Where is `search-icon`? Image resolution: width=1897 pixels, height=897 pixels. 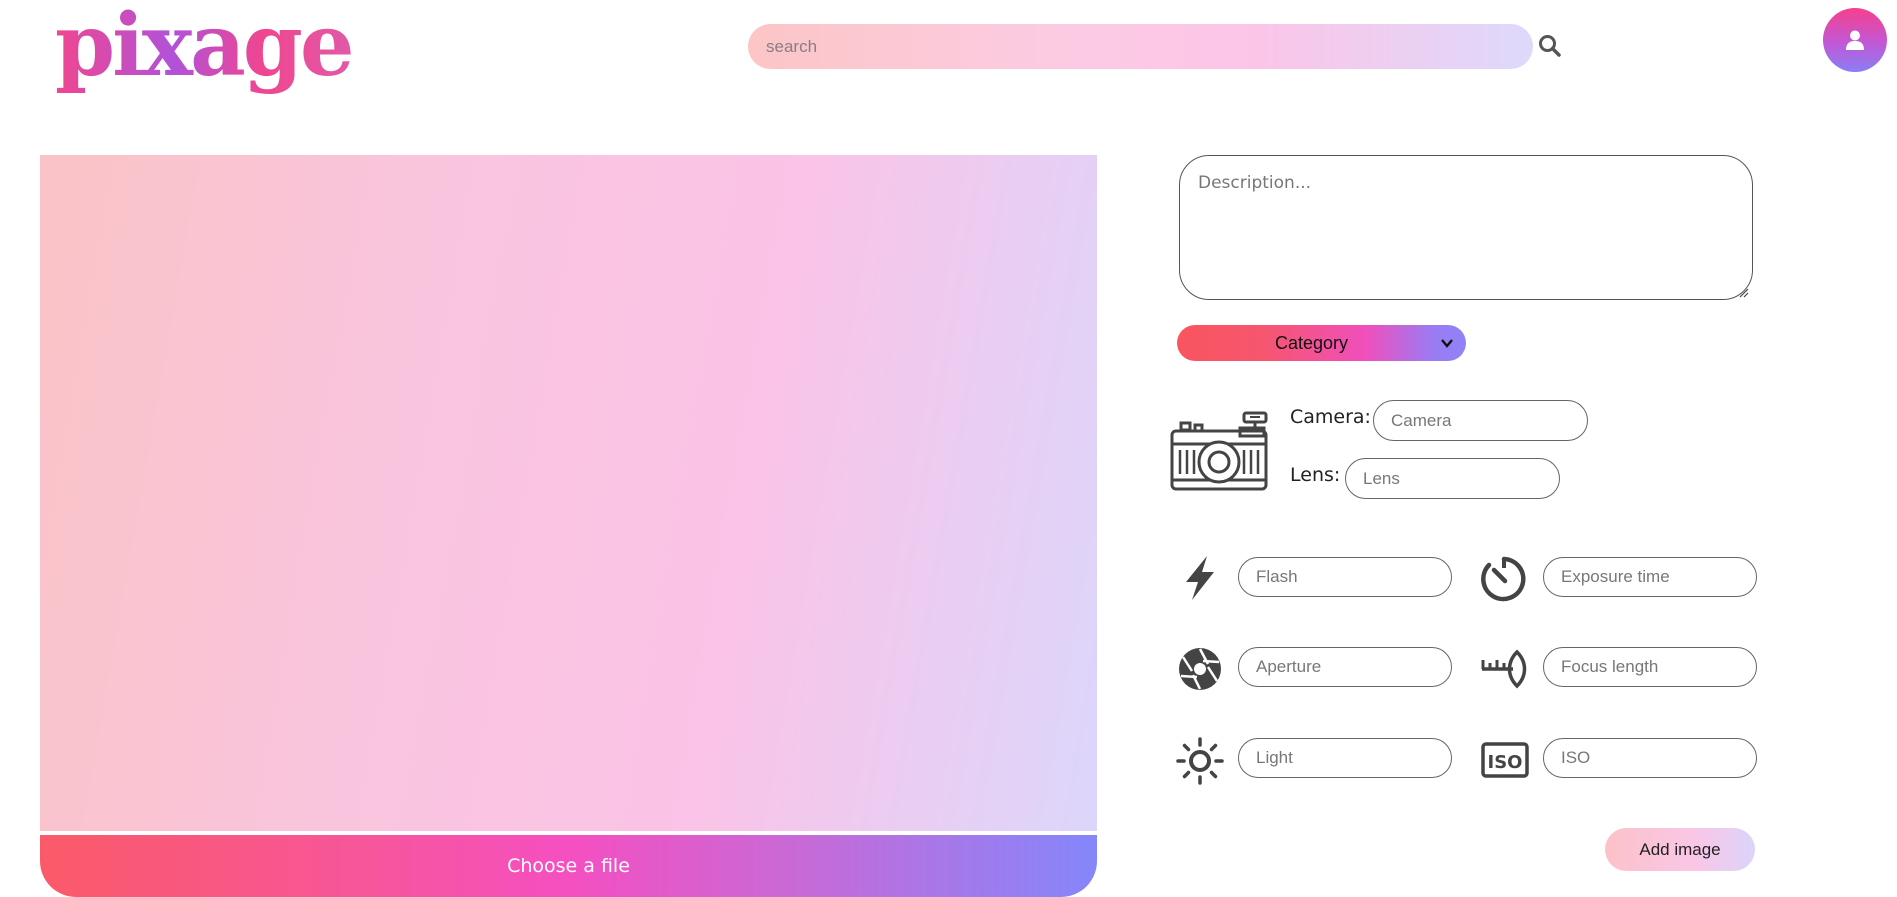
search-icon is located at coordinates (1550, 46).